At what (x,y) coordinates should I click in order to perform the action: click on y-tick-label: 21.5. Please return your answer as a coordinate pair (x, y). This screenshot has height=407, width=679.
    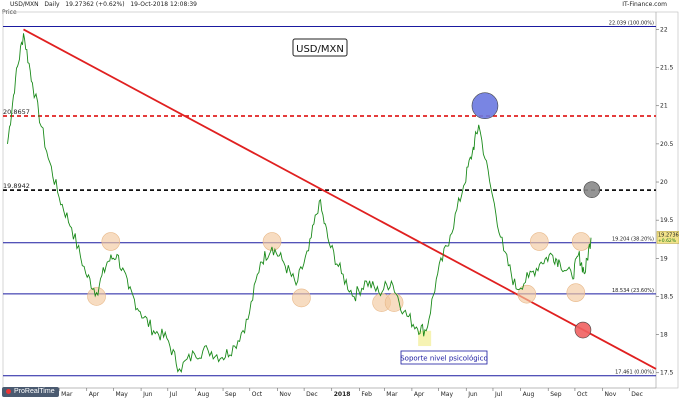
    Looking at the image, I should click on (667, 68).